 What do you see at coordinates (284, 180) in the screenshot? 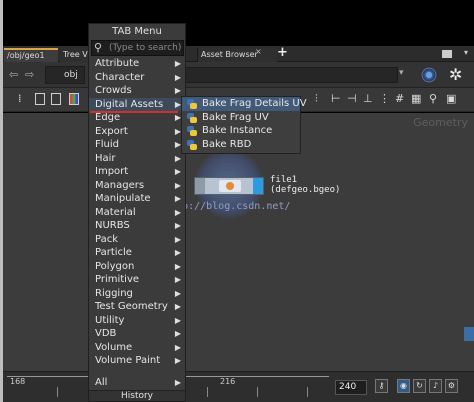
I see `node-name: file1` at bounding box center [284, 180].